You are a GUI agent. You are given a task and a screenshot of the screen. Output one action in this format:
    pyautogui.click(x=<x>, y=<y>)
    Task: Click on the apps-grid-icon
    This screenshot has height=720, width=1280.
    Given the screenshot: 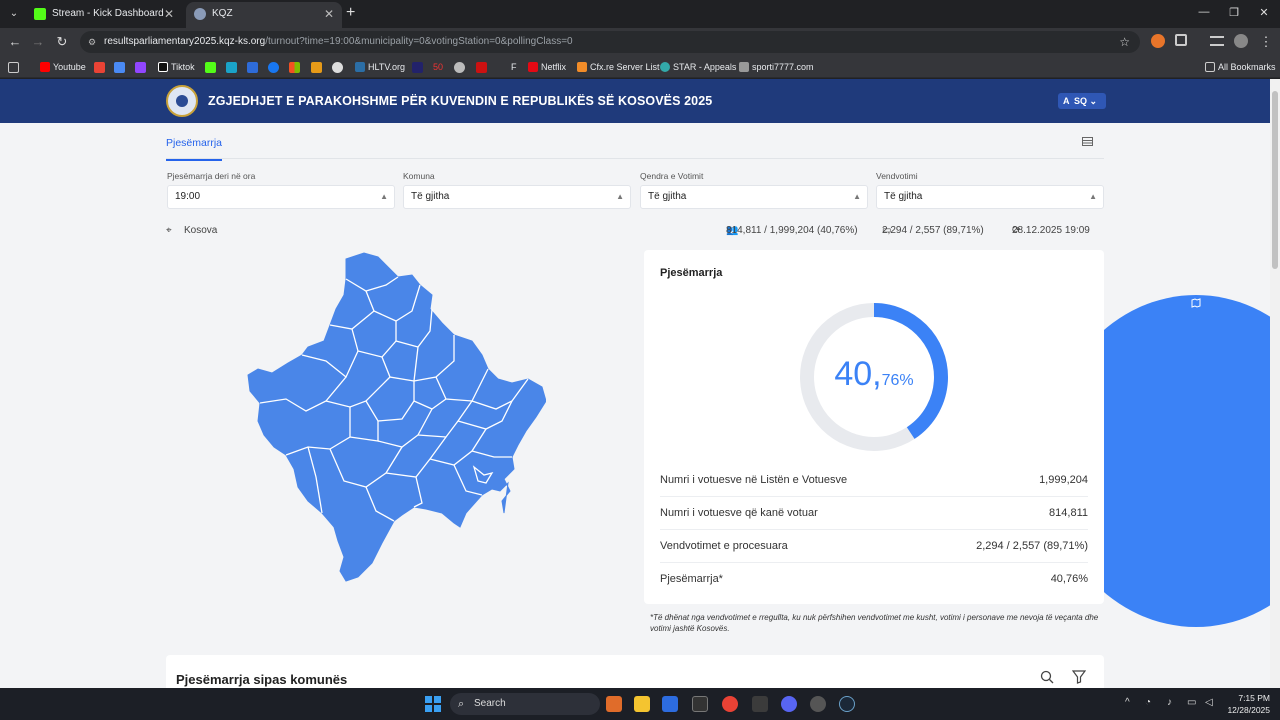 What is the action you would take?
    pyautogui.click(x=13, y=67)
    